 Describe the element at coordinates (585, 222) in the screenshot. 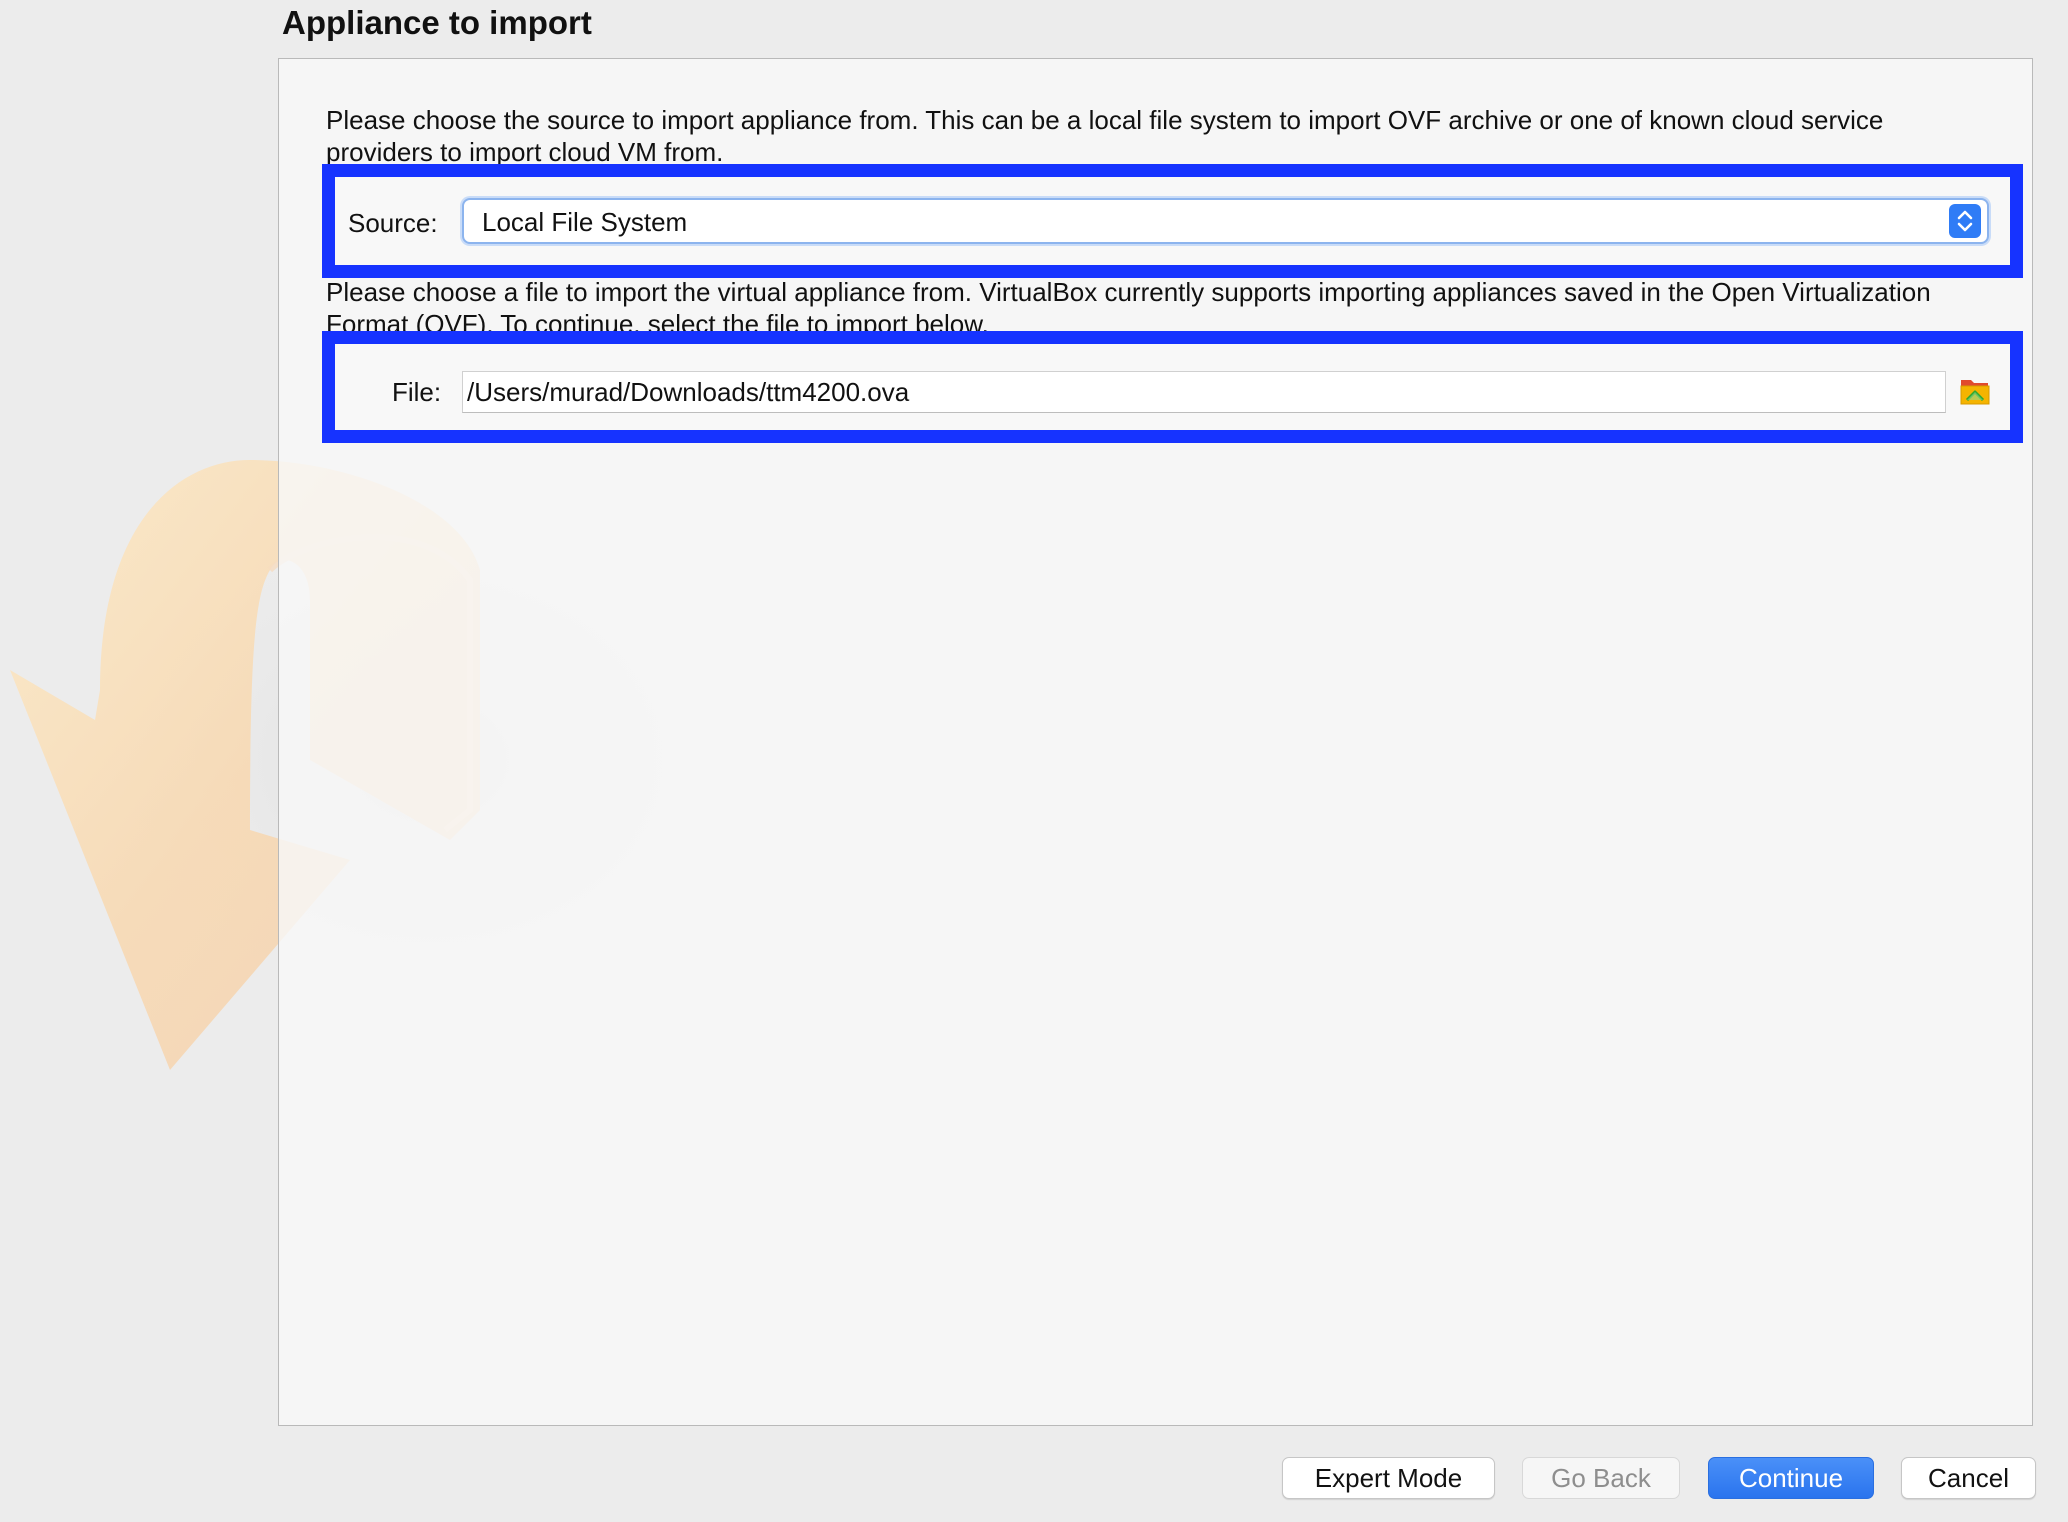

I see `source-select-value: Local File System` at that location.